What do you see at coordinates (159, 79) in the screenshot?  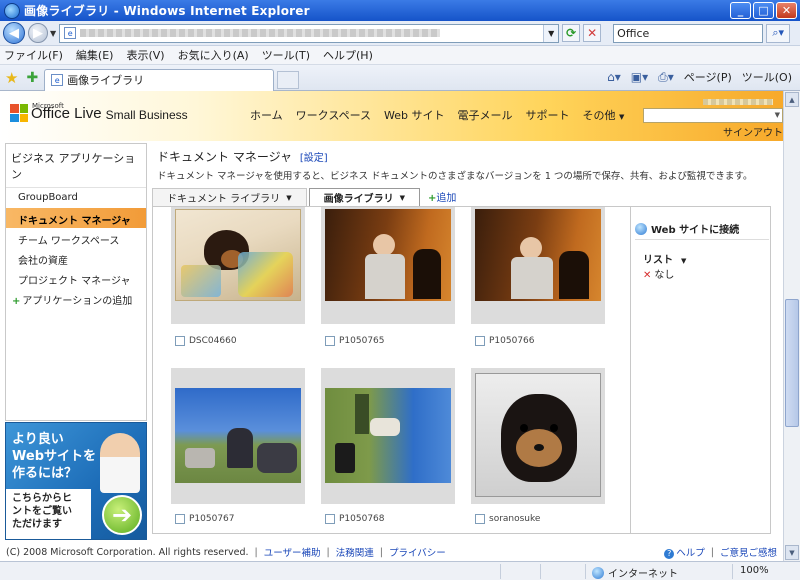 I see `browser-tab: e 画像ライブラリ` at bounding box center [159, 79].